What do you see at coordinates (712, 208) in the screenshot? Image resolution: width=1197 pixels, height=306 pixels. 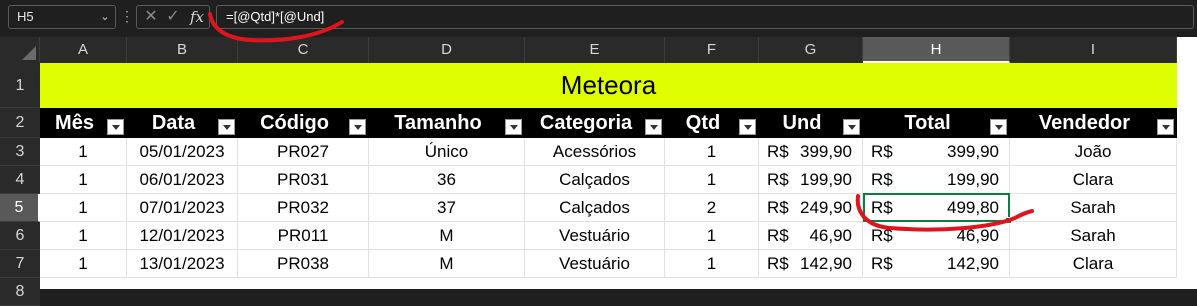 I see `cell-qtd: 2` at bounding box center [712, 208].